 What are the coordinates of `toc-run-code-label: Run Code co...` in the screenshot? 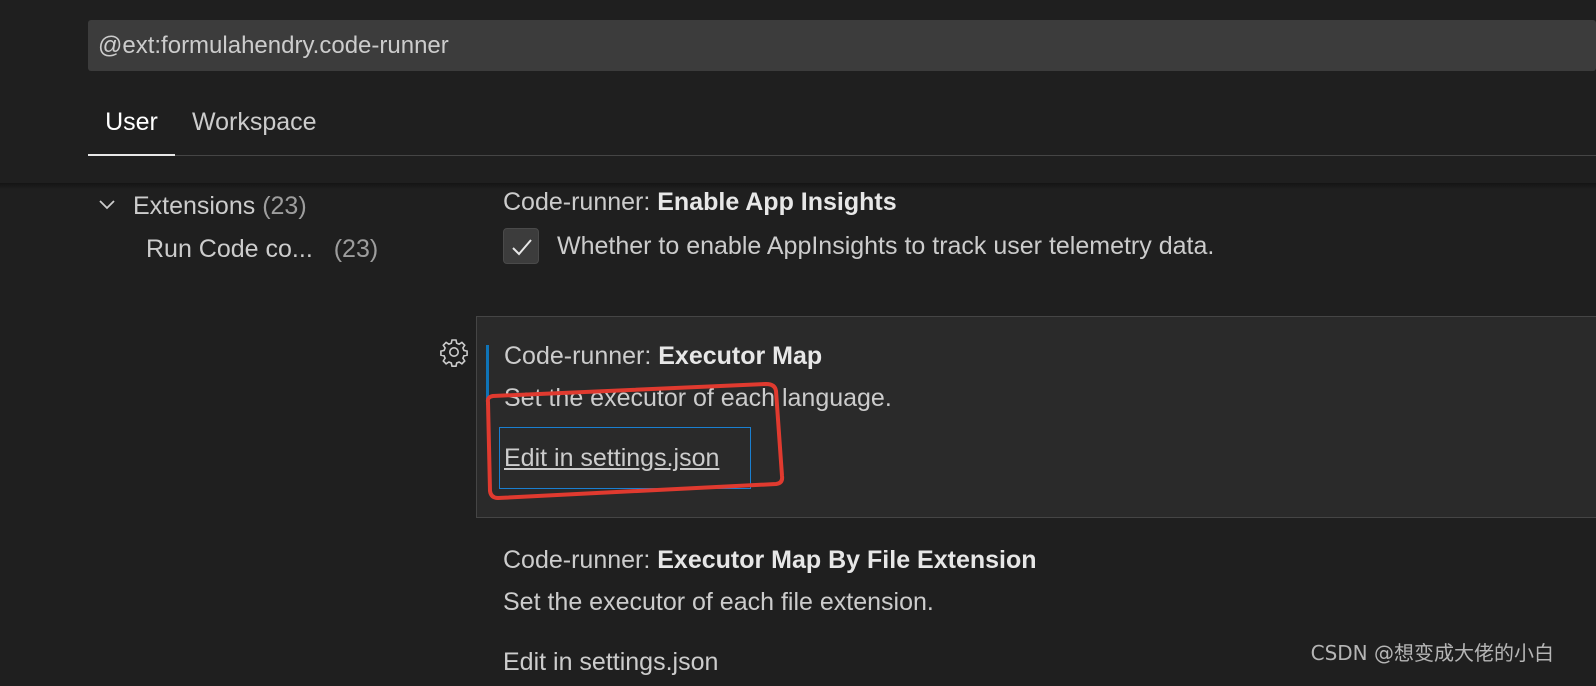 It's located at (229, 249).